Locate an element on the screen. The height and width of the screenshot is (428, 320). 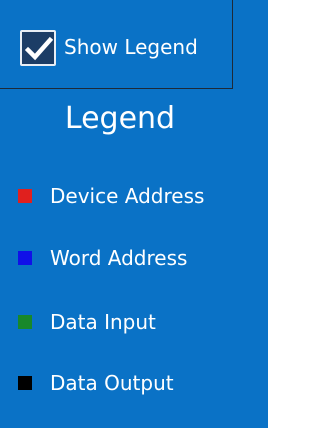
legend-item-label: Data Input is located at coordinates (103, 322).